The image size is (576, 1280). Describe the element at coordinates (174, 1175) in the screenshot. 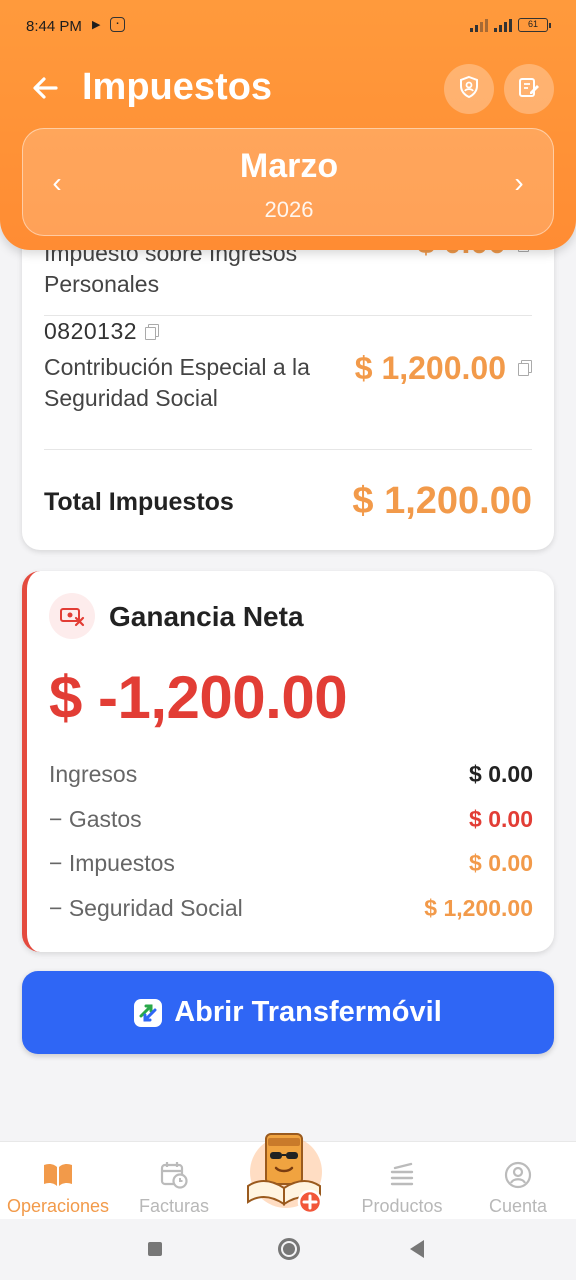

I see `calendar-clock-icon` at that location.